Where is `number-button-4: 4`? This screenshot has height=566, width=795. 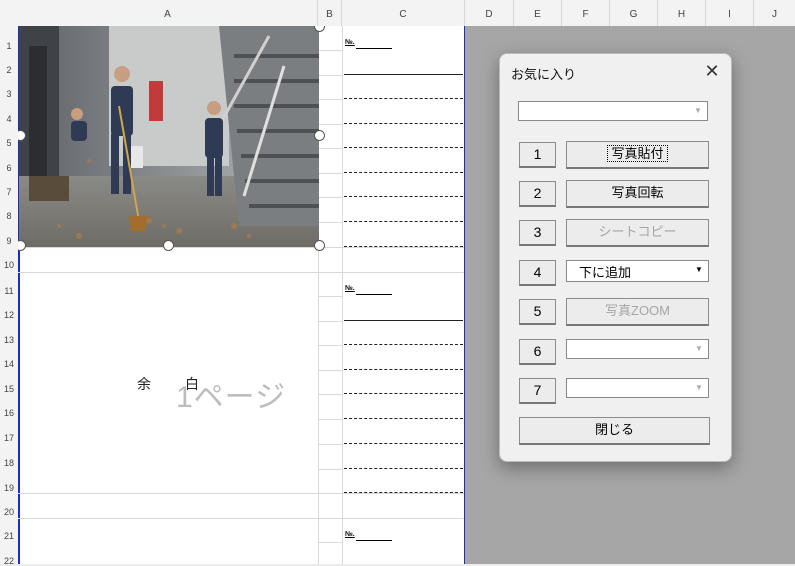 number-button-4: 4 is located at coordinates (537, 273).